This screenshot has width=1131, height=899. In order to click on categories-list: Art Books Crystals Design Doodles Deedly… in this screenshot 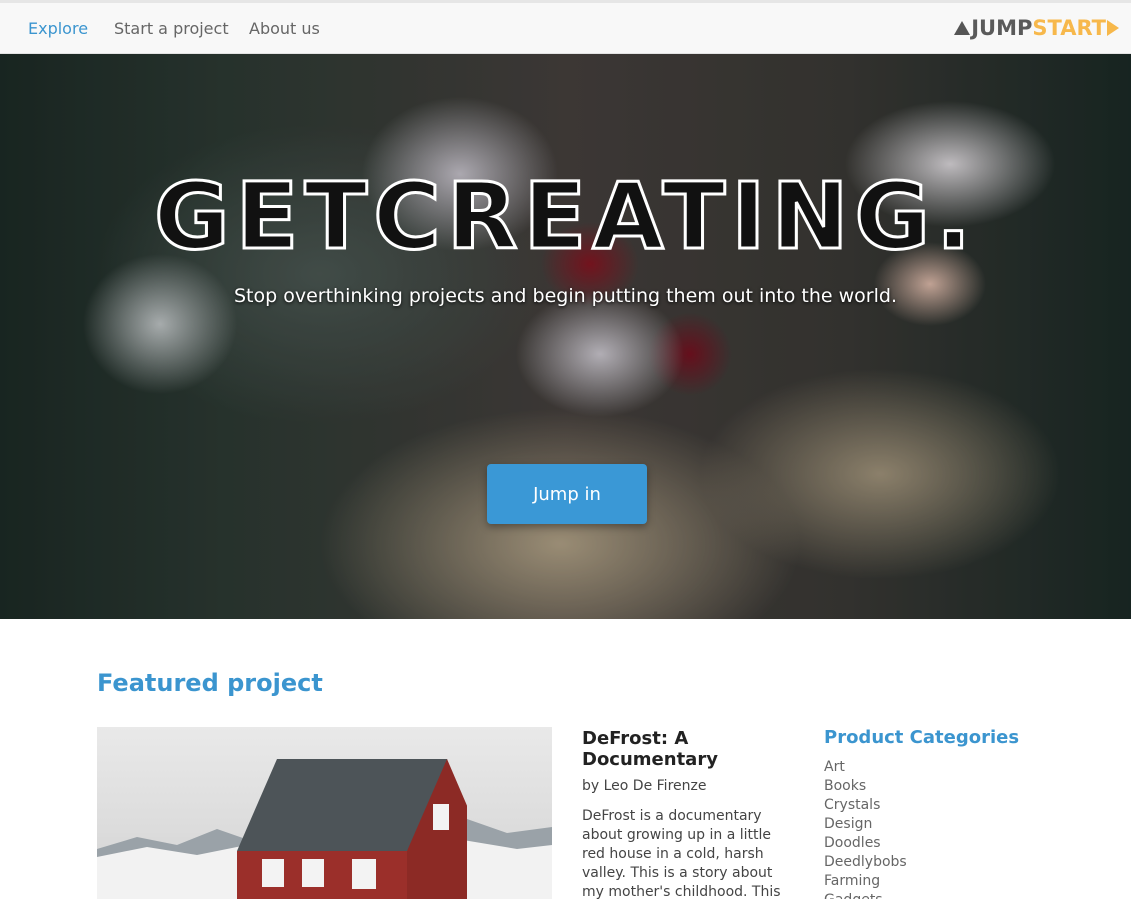, I will do `click(865, 828)`.